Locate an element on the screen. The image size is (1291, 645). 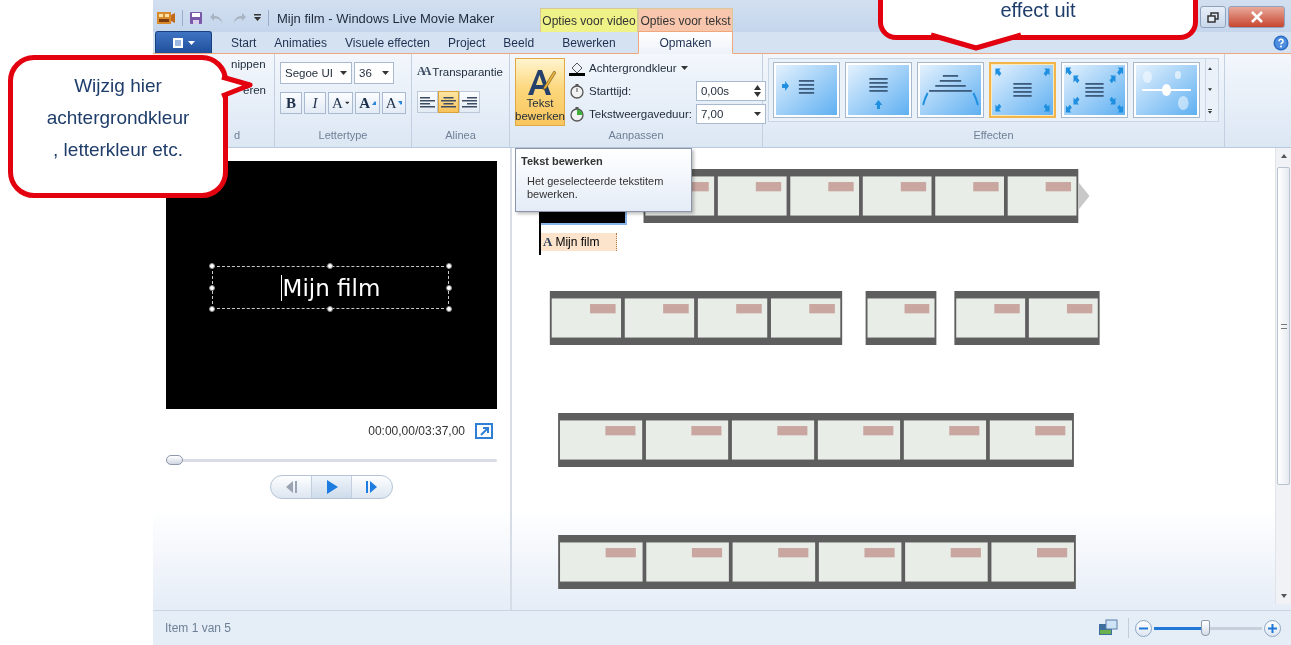
shrink-font-button: A is located at coordinates (393, 103).